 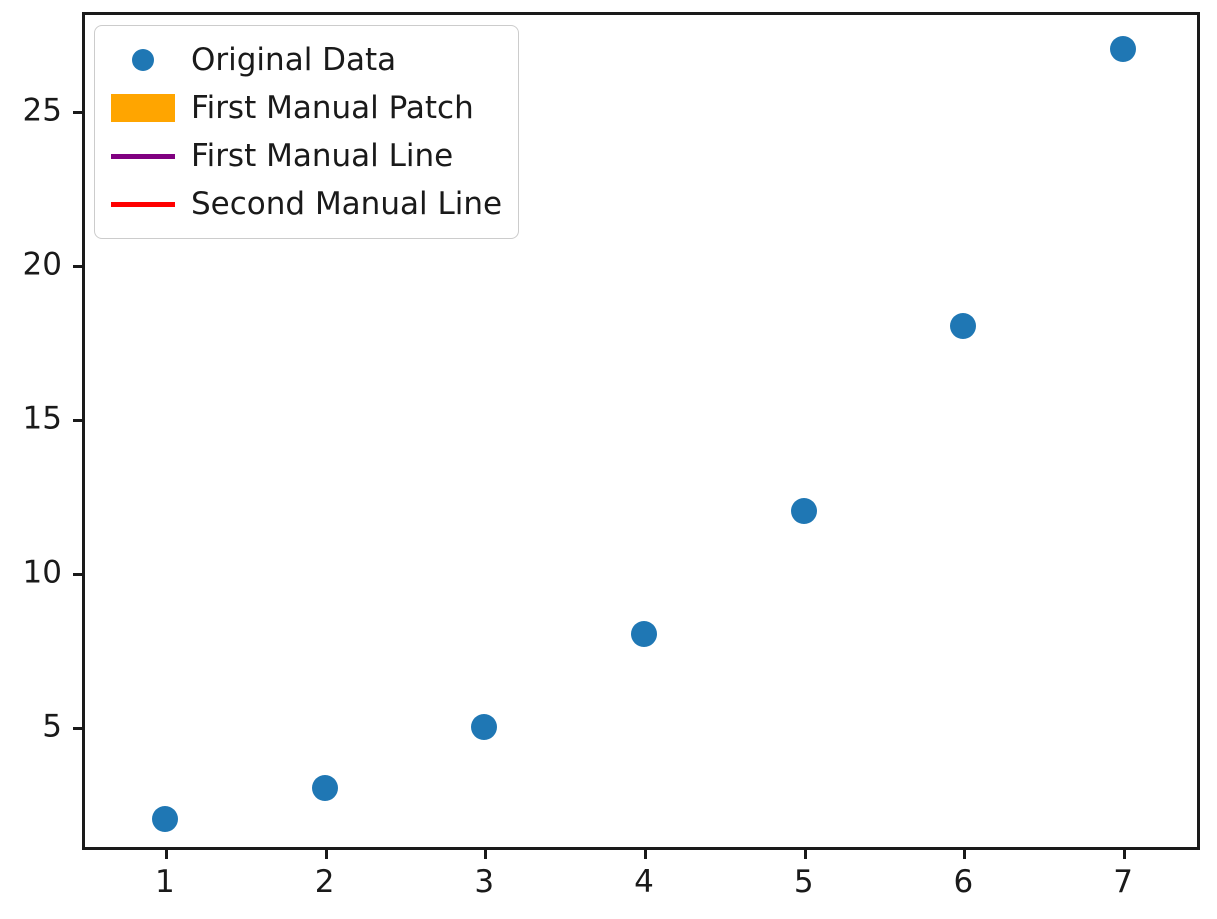 I want to click on x-tick-label: 7, so click(x=1123, y=882).